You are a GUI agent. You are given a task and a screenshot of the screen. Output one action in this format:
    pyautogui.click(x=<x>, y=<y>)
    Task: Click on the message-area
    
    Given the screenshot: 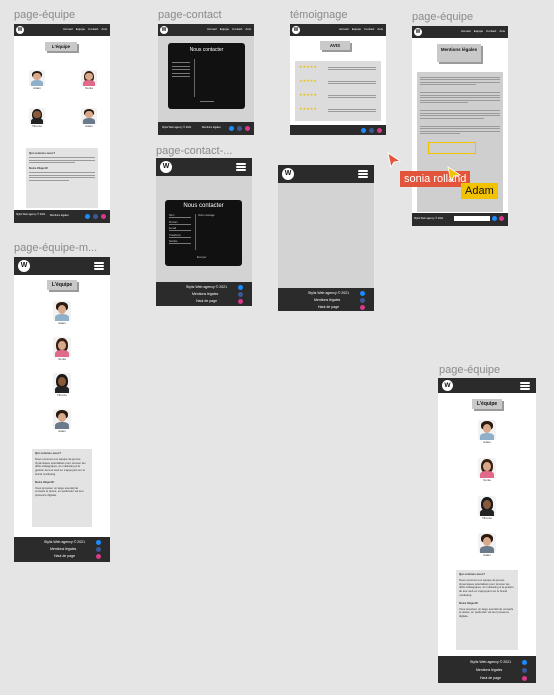 What is the action you would take?
    pyautogui.click(x=217, y=78)
    